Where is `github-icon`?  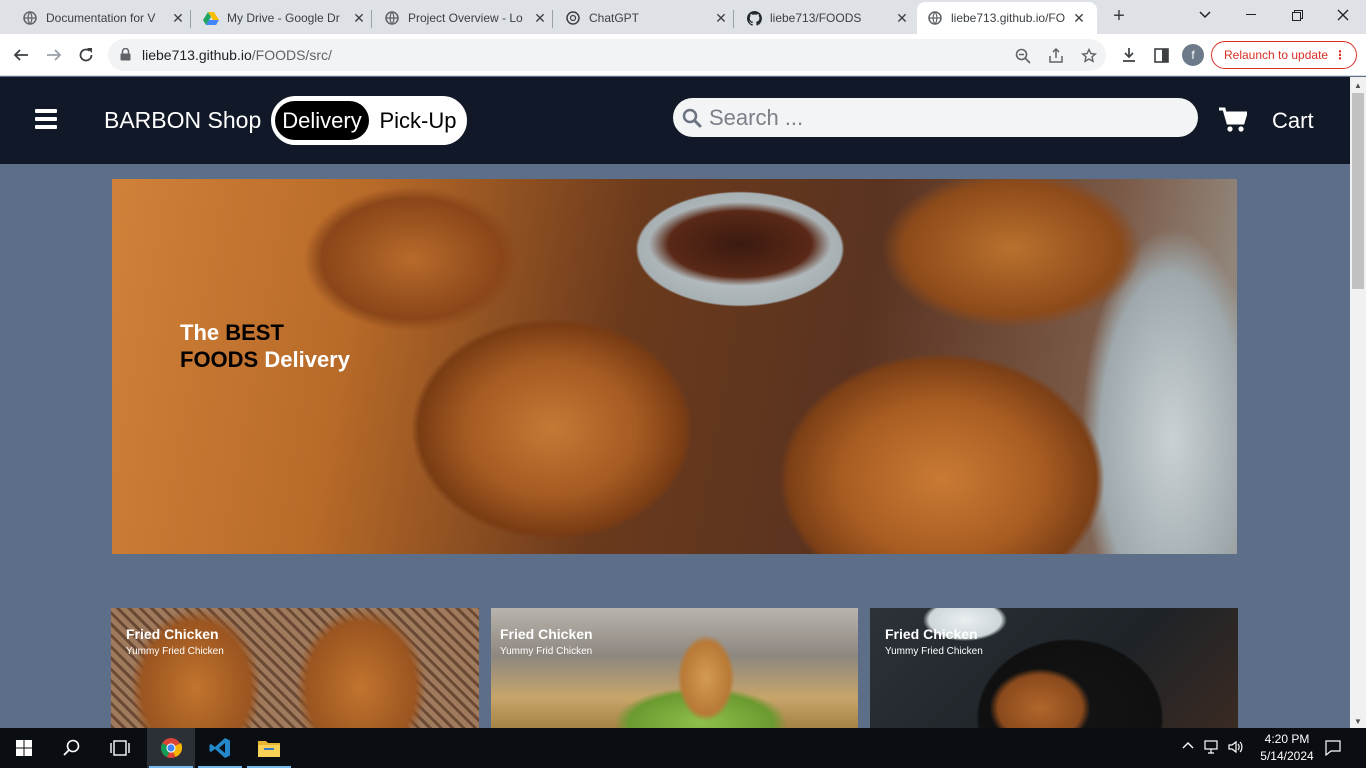
github-icon is located at coordinates (754, 18).